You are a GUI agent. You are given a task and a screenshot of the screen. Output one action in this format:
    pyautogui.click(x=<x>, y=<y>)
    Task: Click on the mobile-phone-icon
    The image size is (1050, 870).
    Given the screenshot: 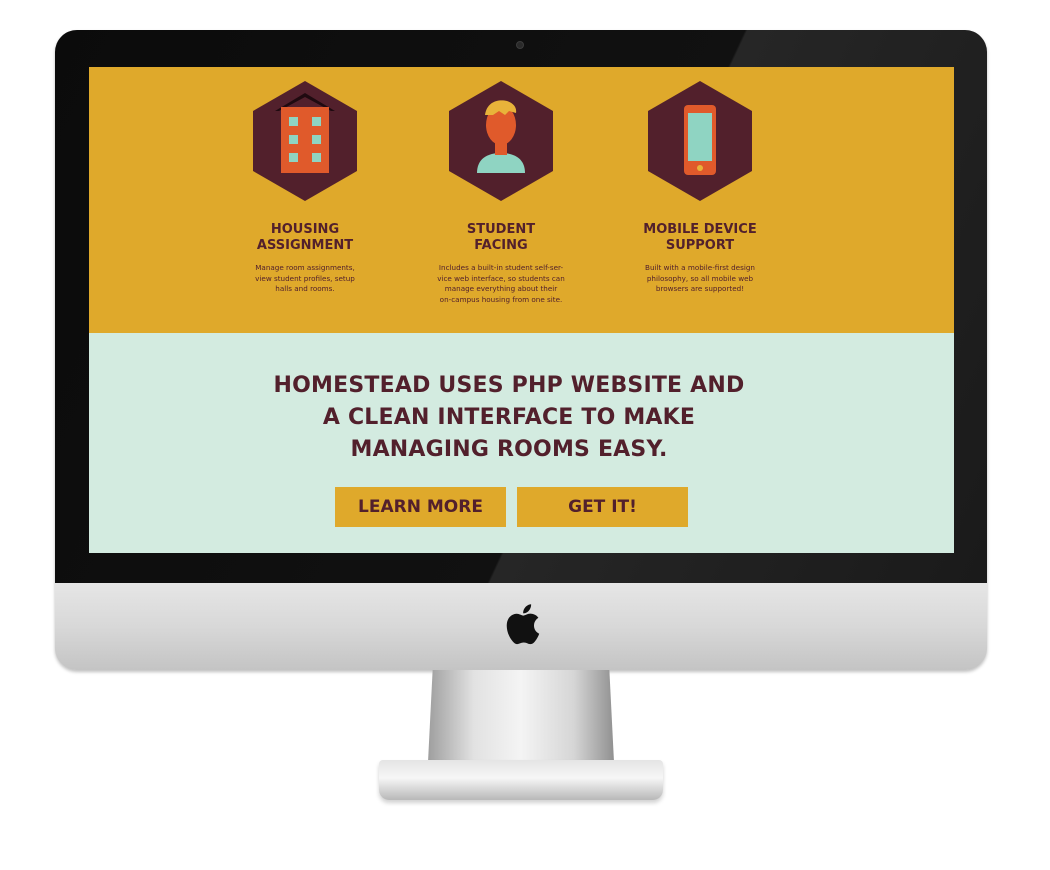 What is the action you would take?
    pyautogui.click(x=700, y=141)
    